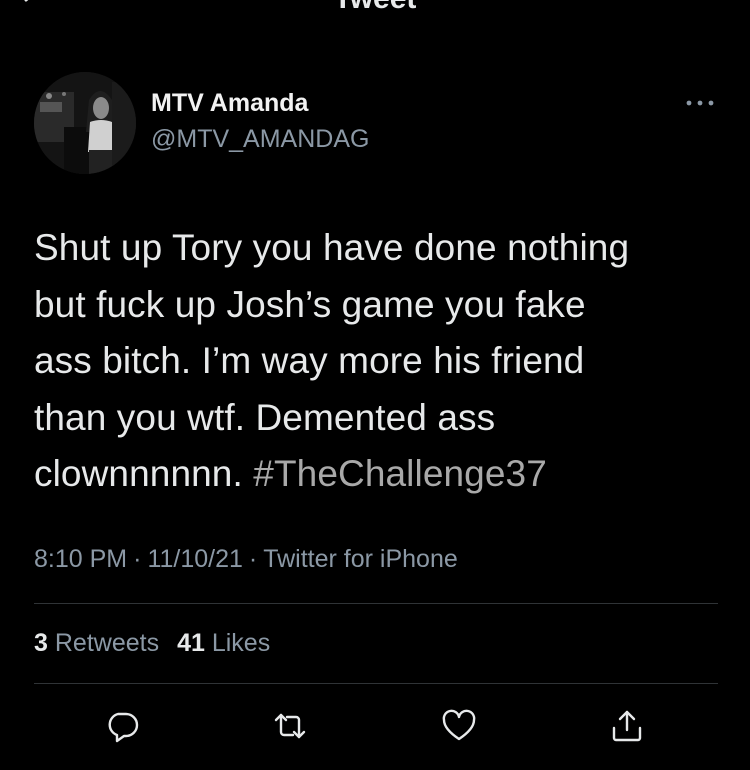 The image size is (750, 770). Describe the element at coordinates (246, 559) in the screenshot. I see `tweet-meta: 8:10 PM · 11/10/21 · Twitter for iPhone` at that location.